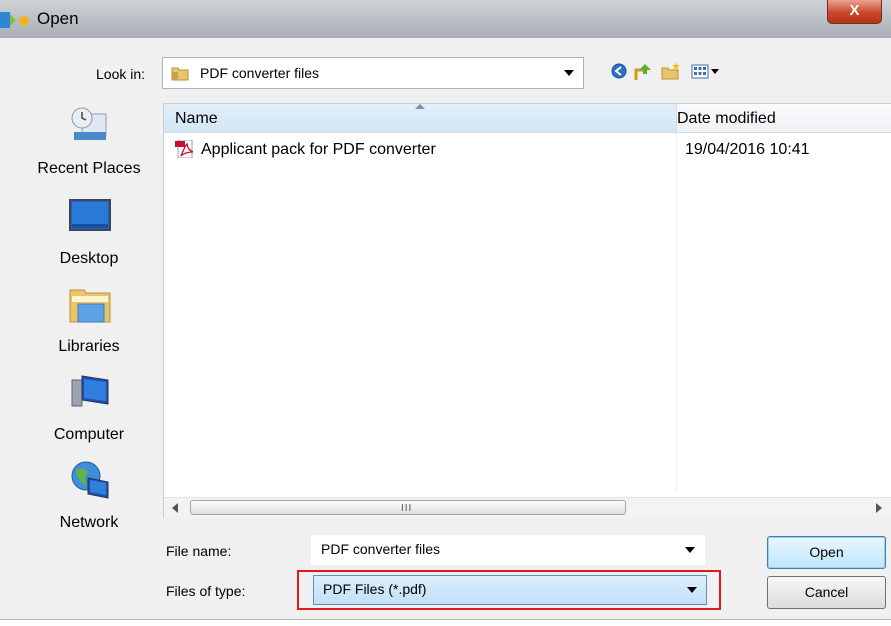  I want to click on place-network: Network, so click(90, 494).